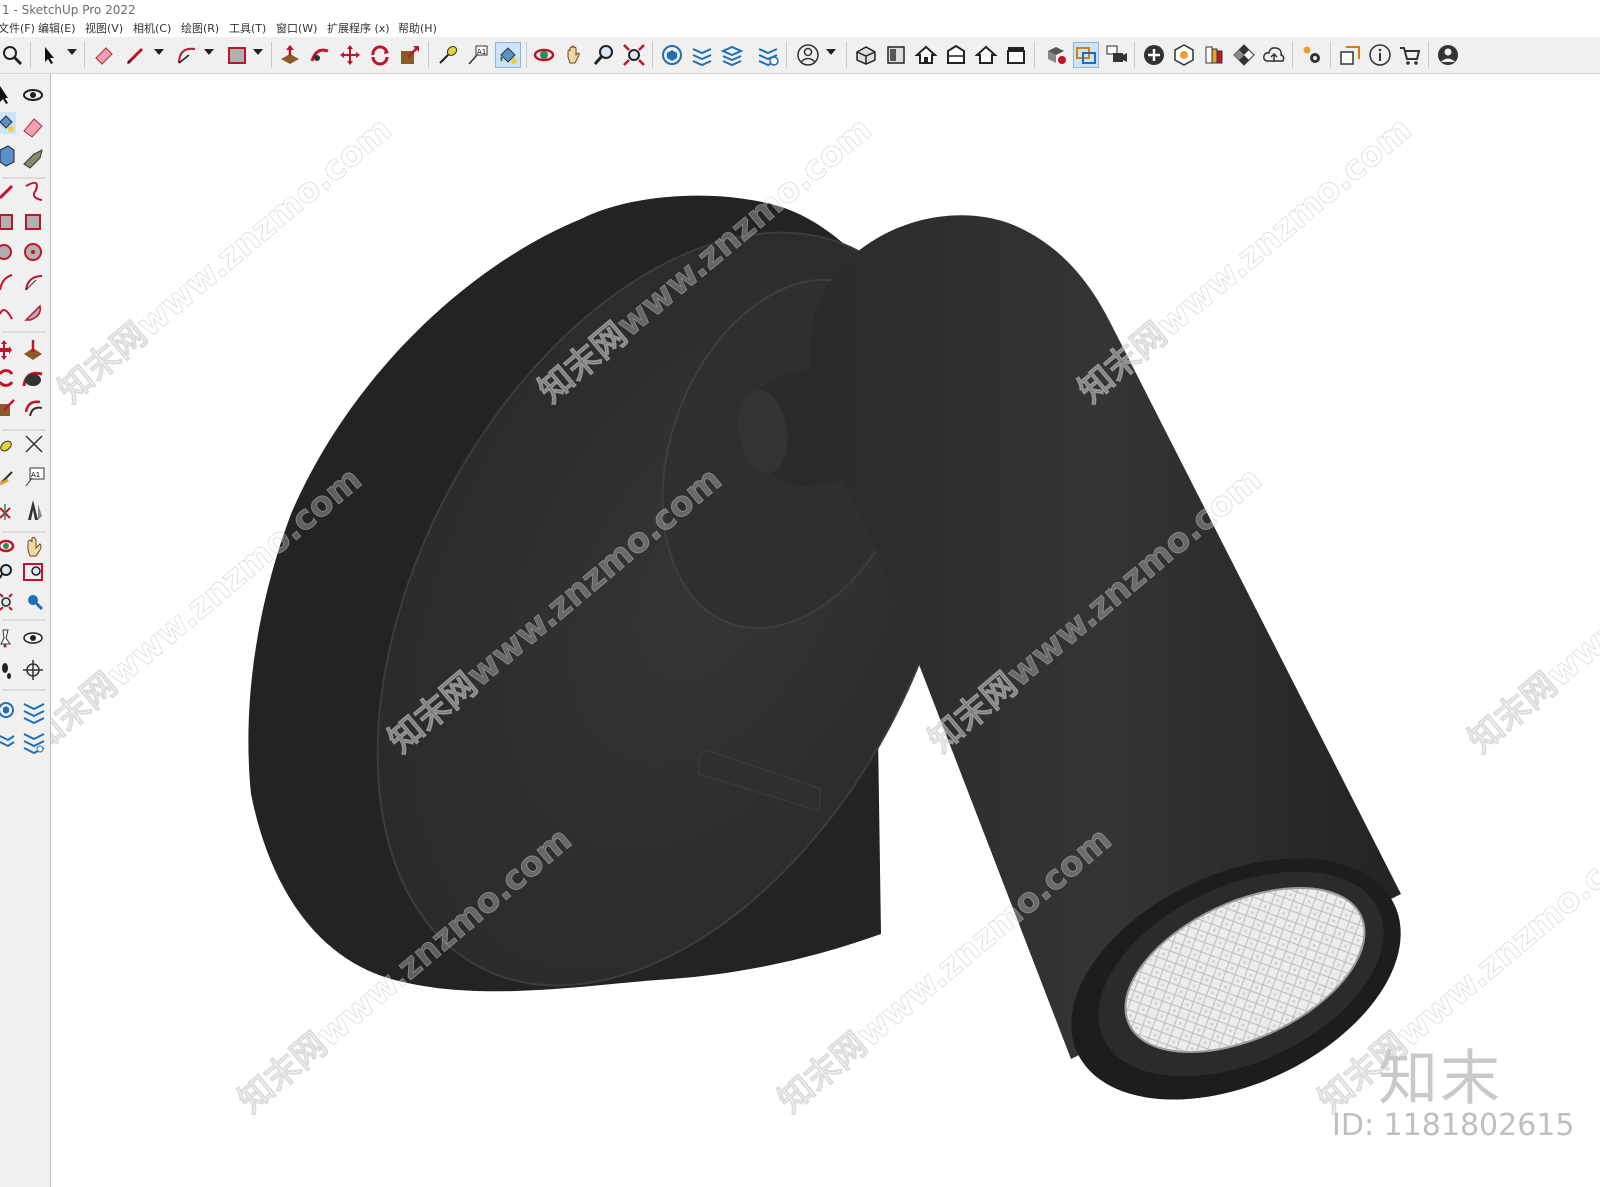 The height and width of the screenshot is (1187, 1600). What do you see at coordinates (33, 252) in the screenshot?
I see `polygon-icon` at bounding box center [33, 252].